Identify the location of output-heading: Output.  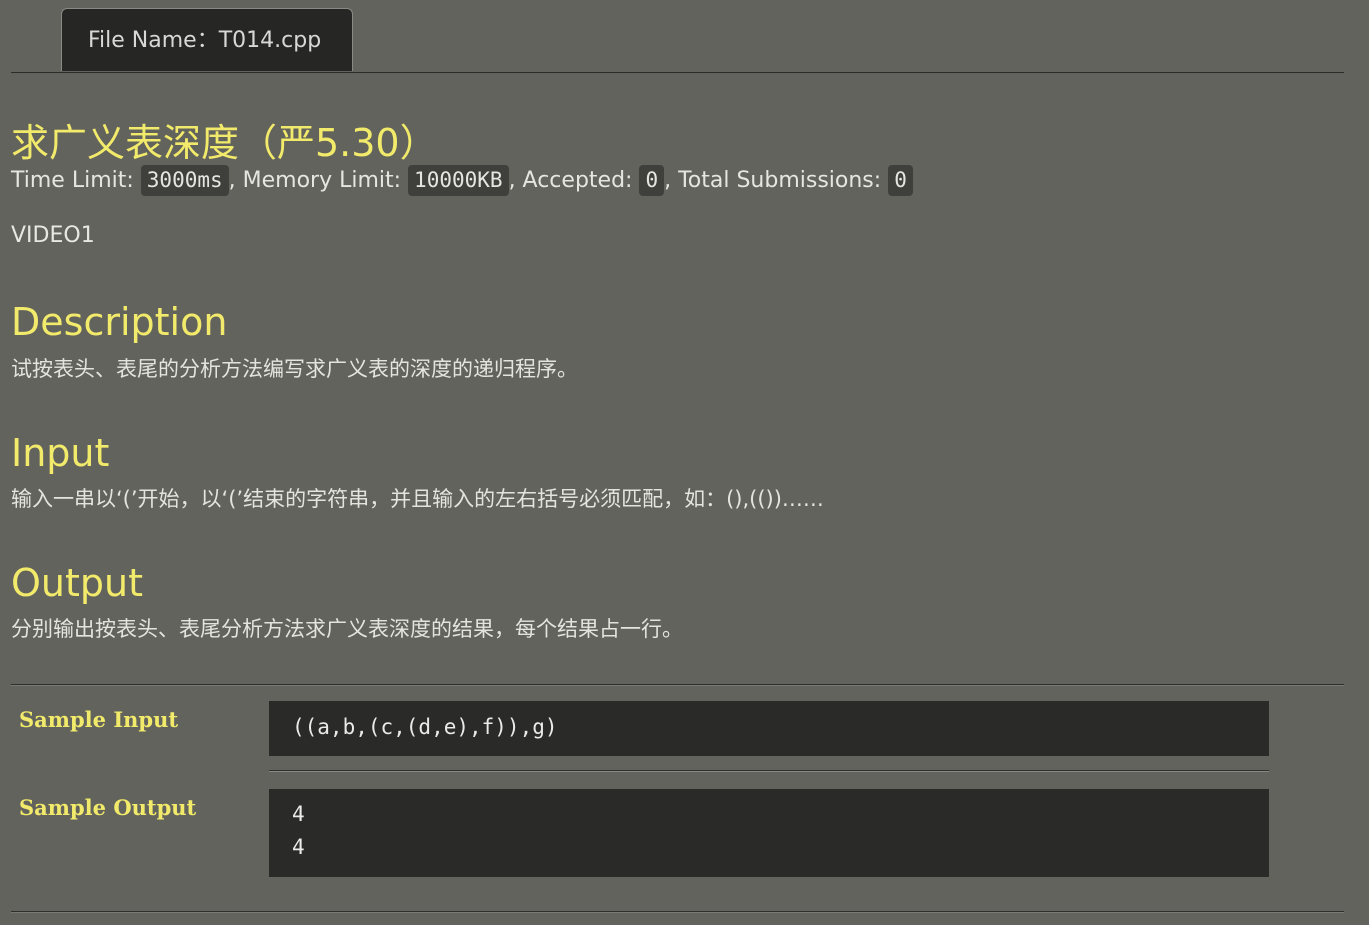
(77, 583).